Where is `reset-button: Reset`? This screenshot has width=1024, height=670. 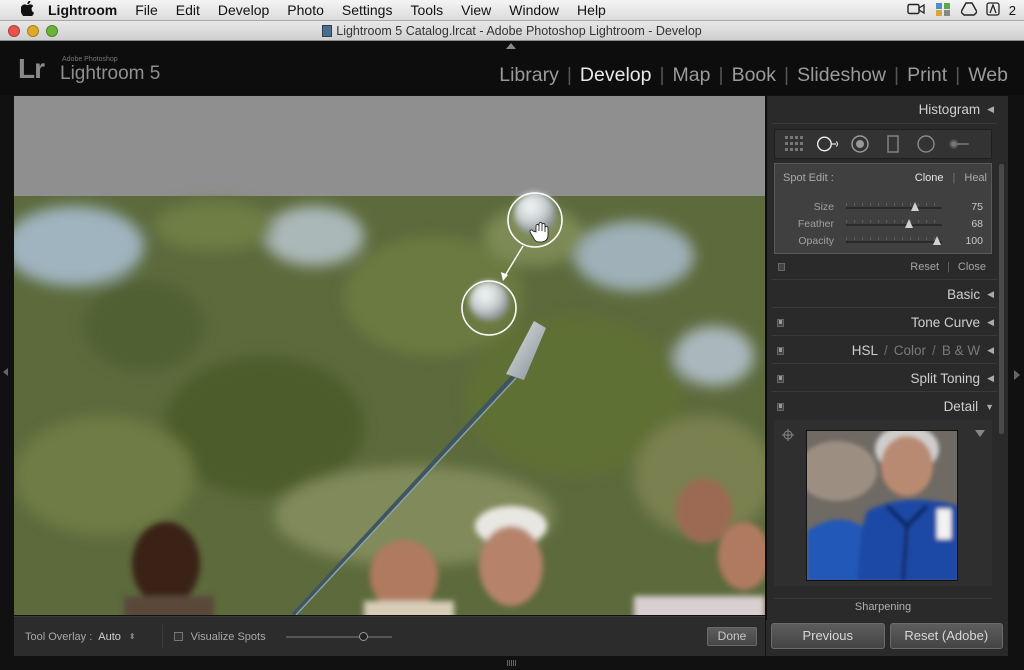
reset-button: Reset is located at coordinates (924, 267).